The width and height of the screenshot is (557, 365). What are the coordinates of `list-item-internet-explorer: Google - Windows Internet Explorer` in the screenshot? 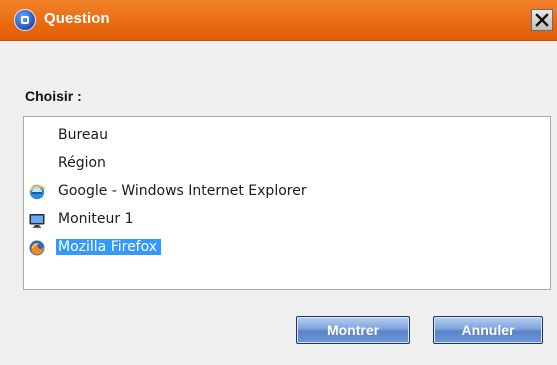 It's located at (287, 192).